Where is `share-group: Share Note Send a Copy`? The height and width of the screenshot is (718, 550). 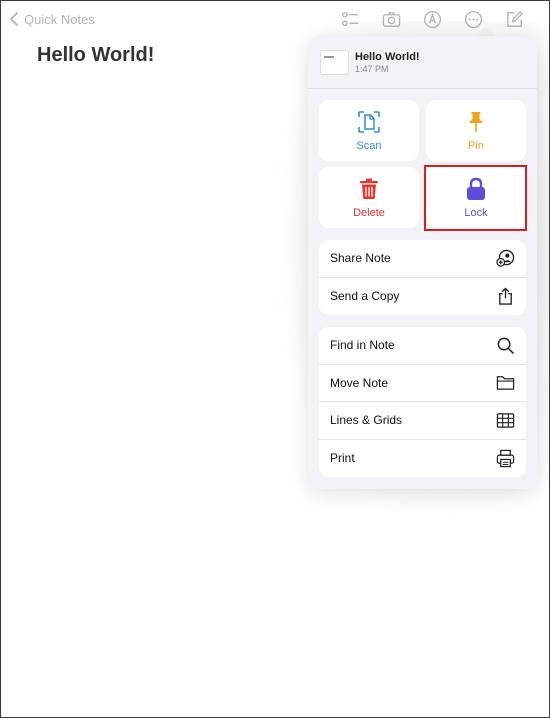 share-group: Share Note Send a Copy is located at coordinates (422, 277).